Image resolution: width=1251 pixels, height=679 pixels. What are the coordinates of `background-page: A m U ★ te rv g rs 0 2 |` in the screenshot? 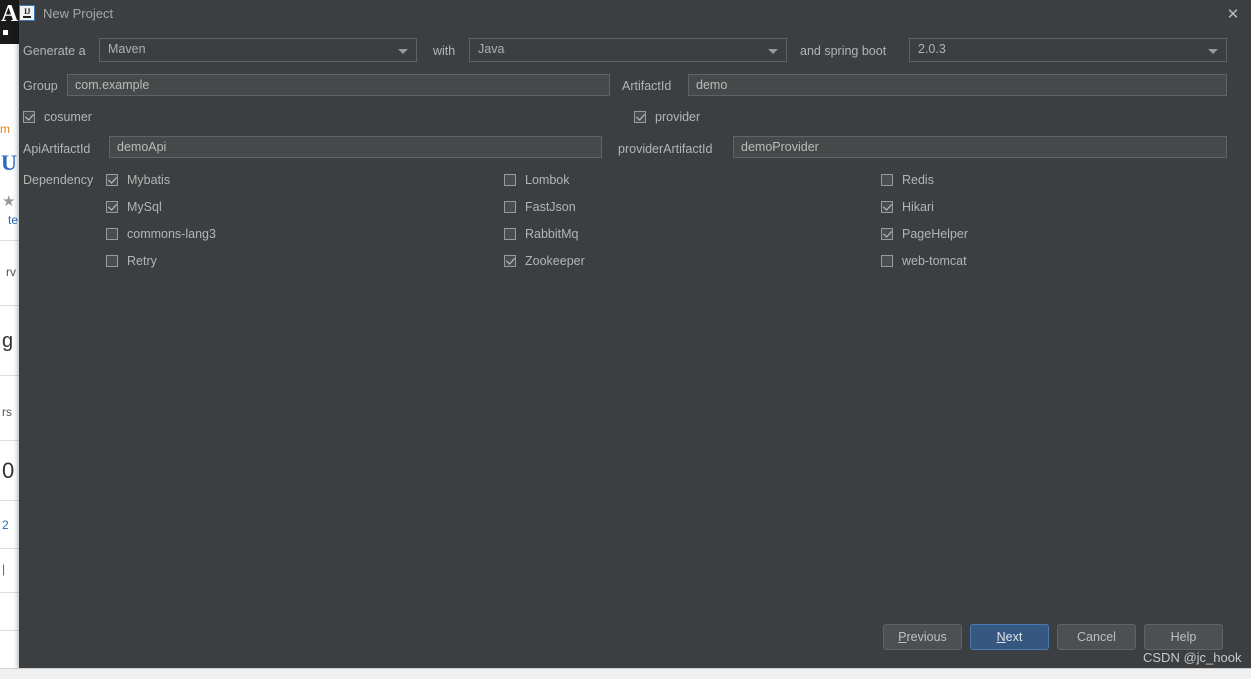 It's located at (9, 339).